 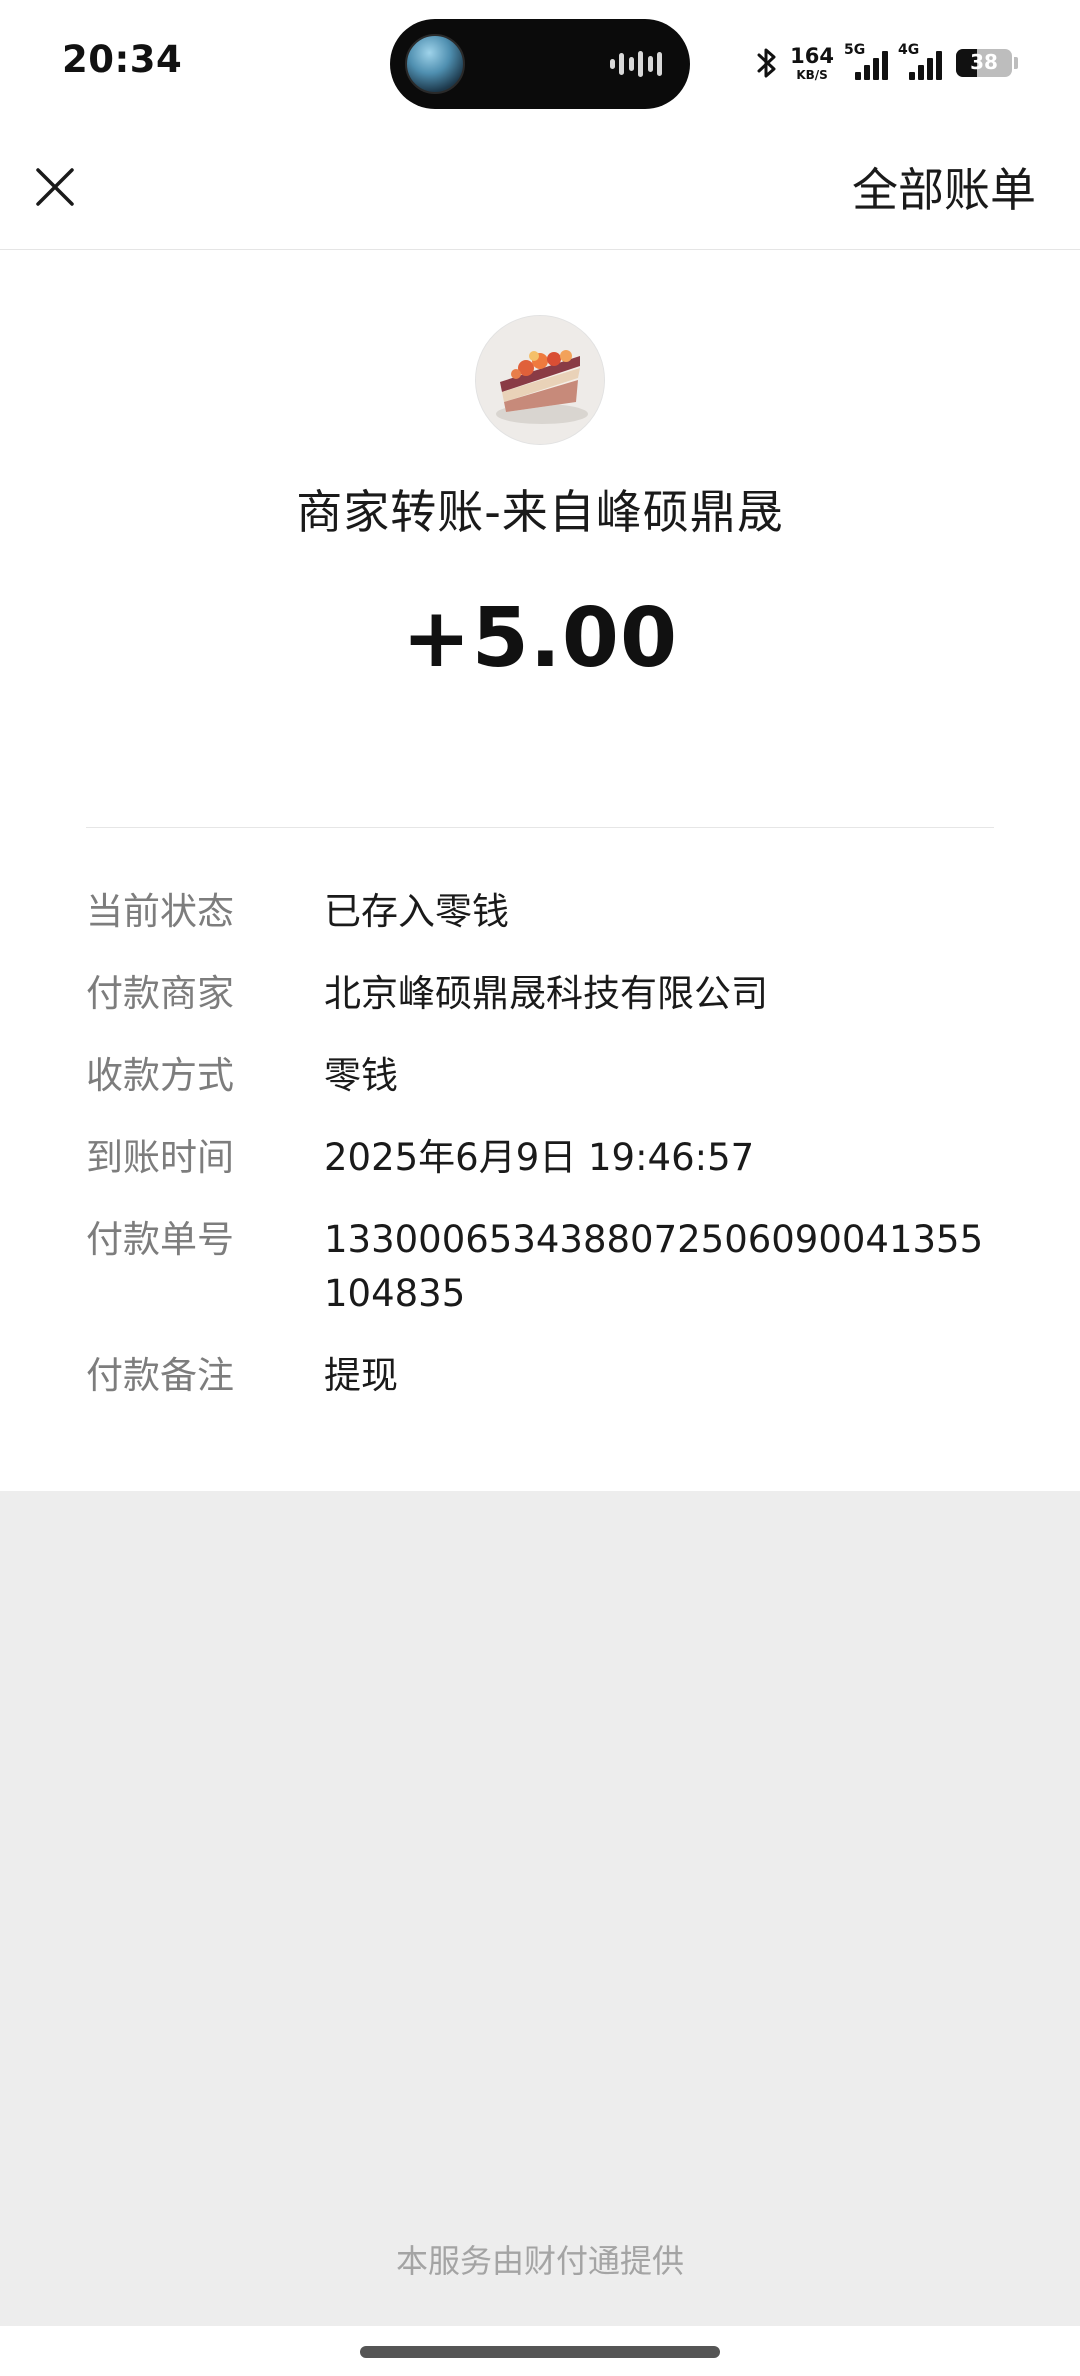 I want to click on network-speed-value: 164, so click(x=812, y=55).